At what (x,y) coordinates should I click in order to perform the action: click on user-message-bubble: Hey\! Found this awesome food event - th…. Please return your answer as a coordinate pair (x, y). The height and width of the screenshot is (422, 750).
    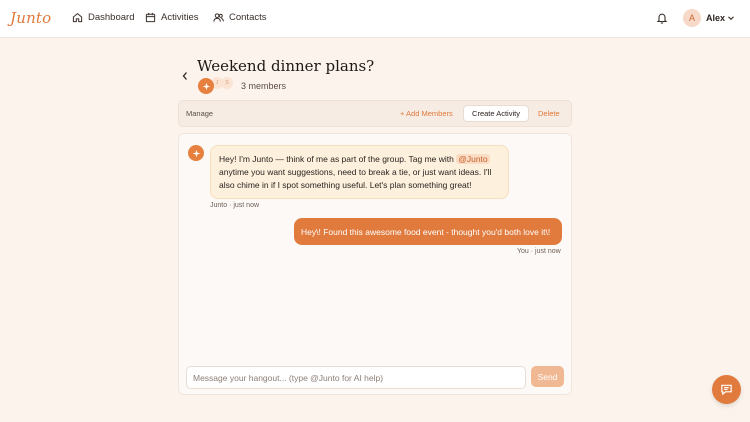
    Looking at the image, I should click on (428, 231).